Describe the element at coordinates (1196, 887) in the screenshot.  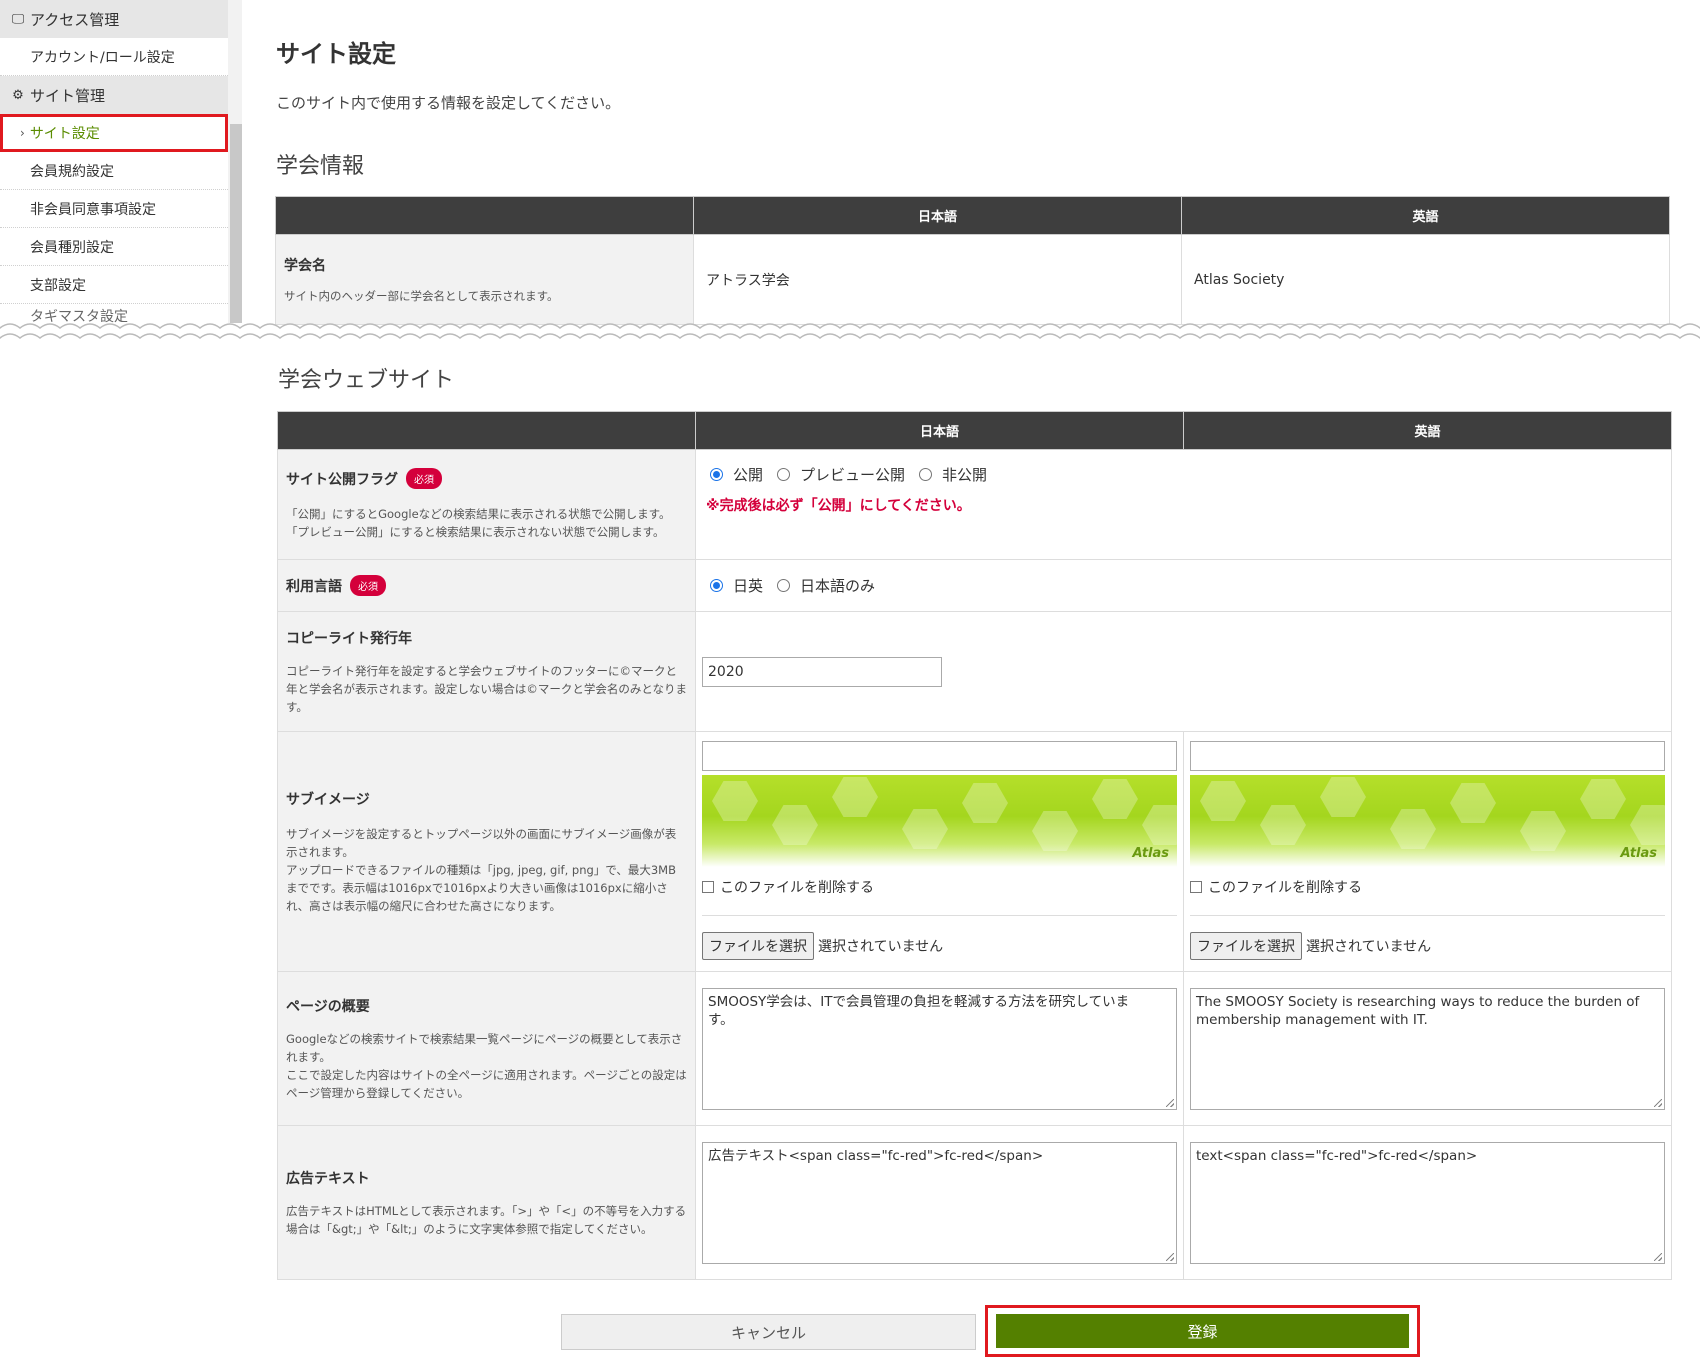
I see `checkbox-delete-en` at that location.